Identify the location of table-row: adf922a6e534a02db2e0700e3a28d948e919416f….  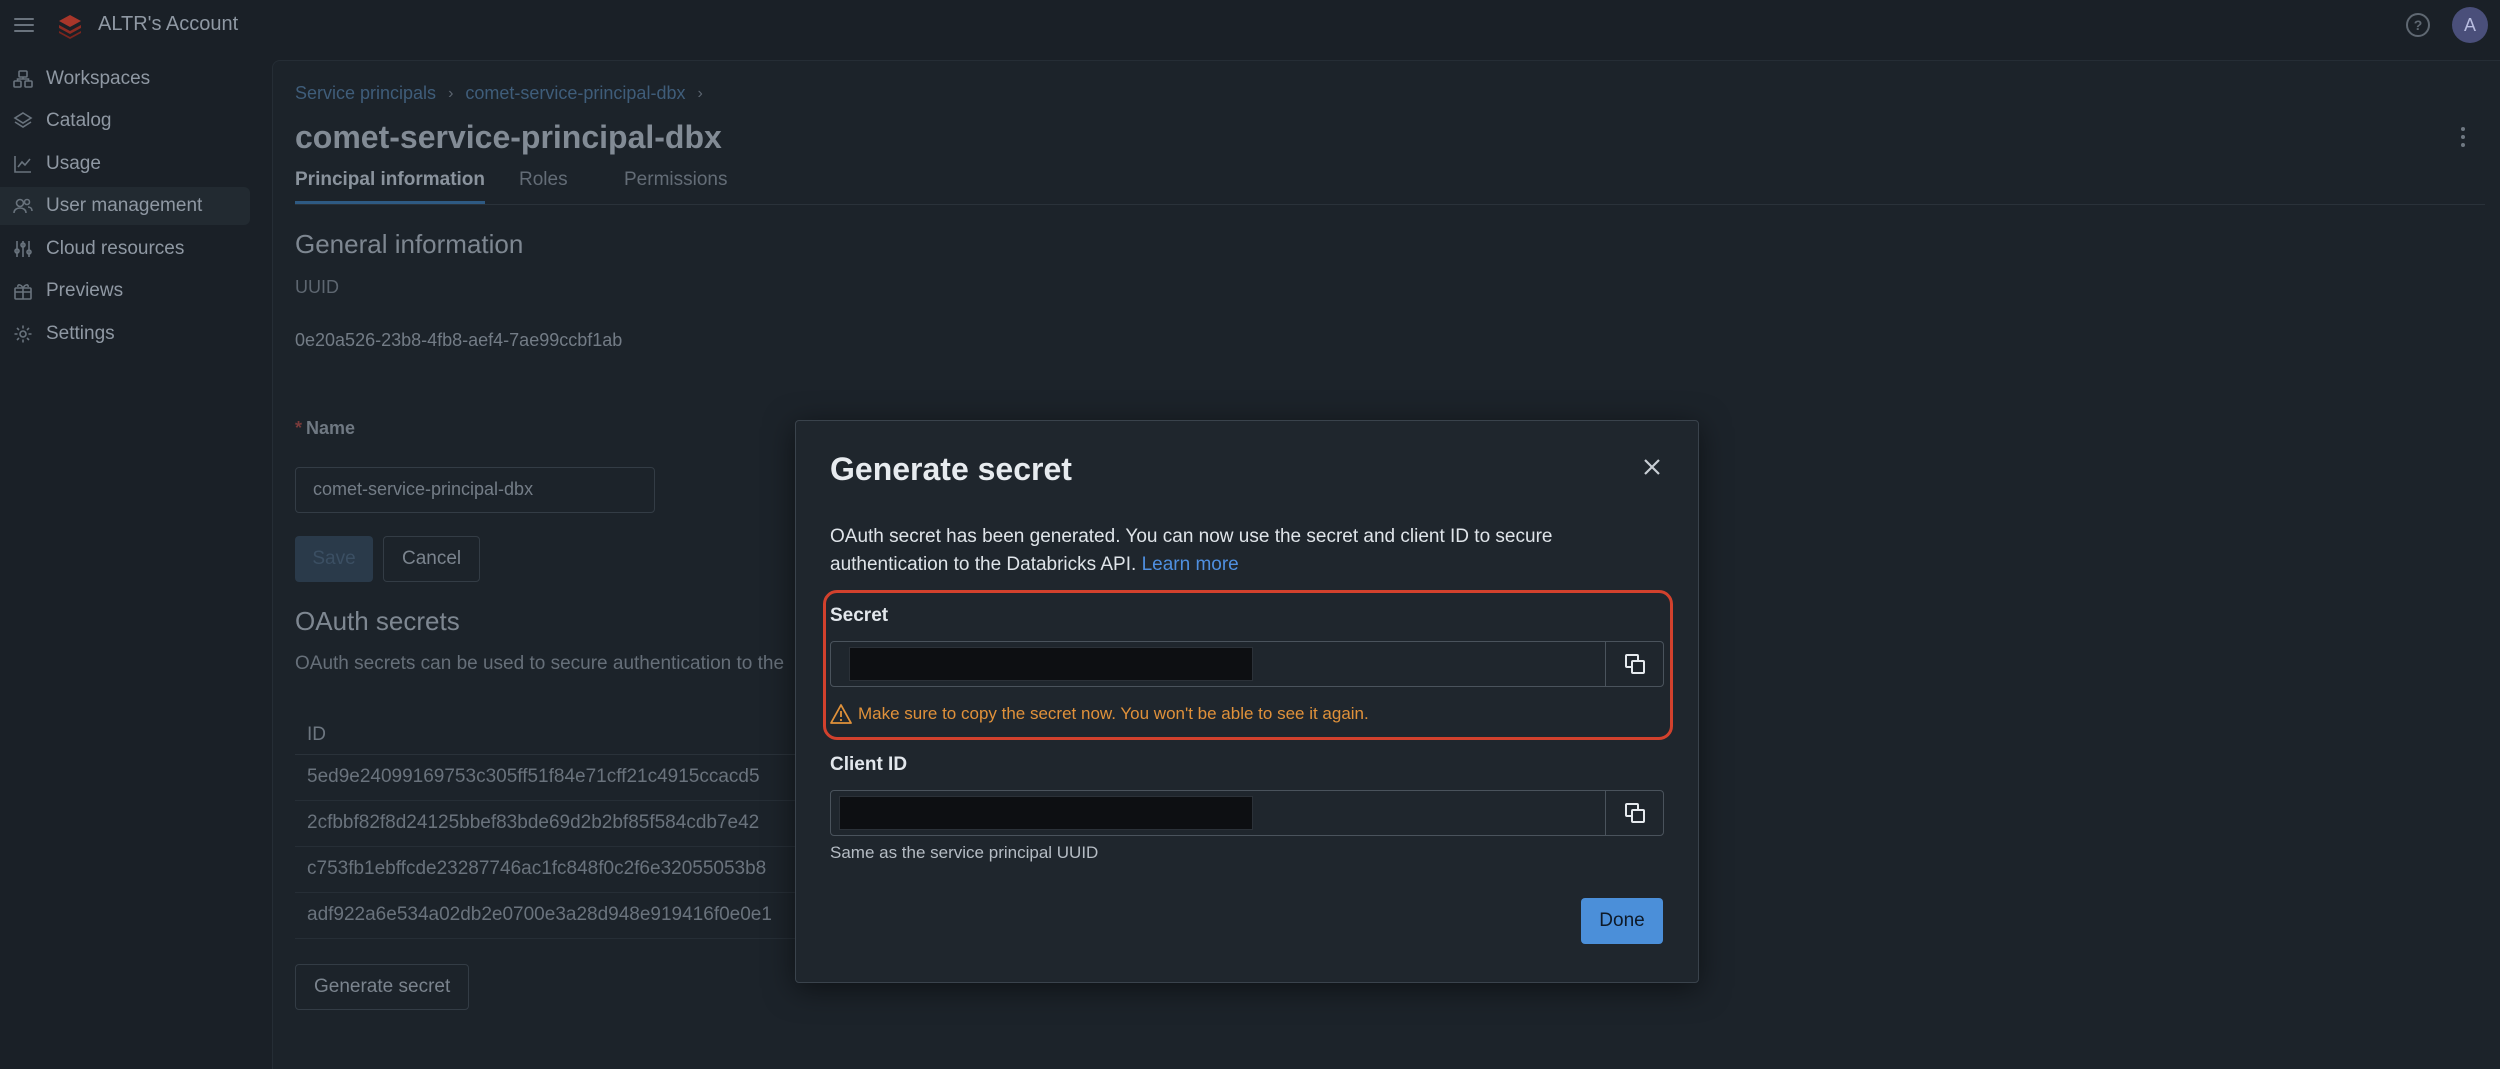
(575, 916).